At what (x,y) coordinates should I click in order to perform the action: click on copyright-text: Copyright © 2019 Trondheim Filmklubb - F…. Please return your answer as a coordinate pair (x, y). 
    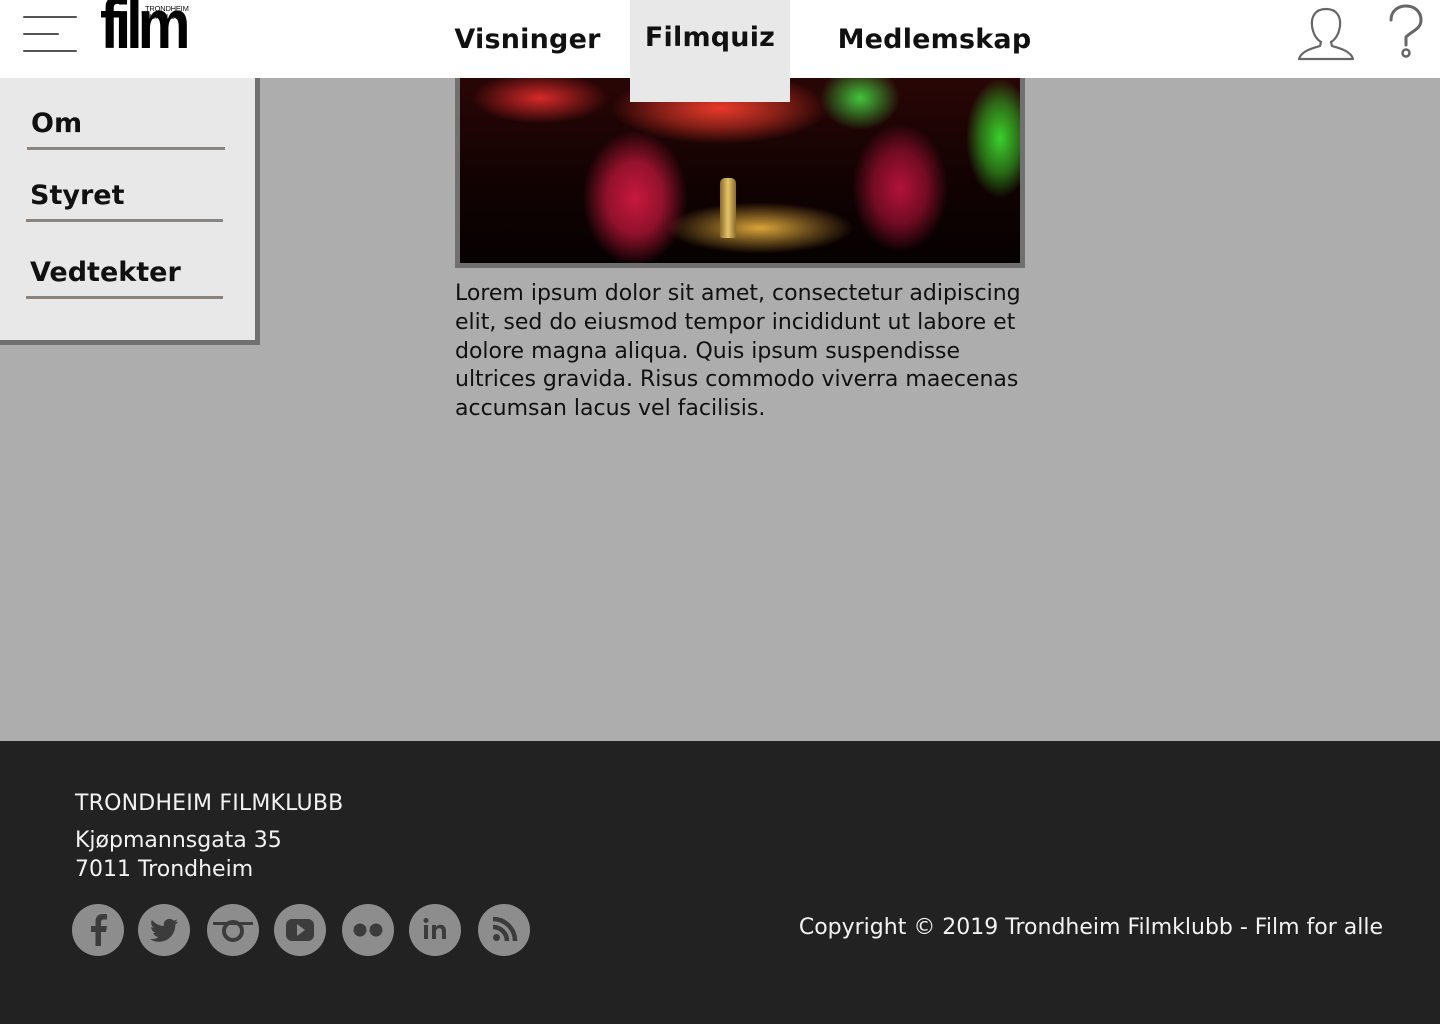
    Looking at the image, I should click on (1090, 927).